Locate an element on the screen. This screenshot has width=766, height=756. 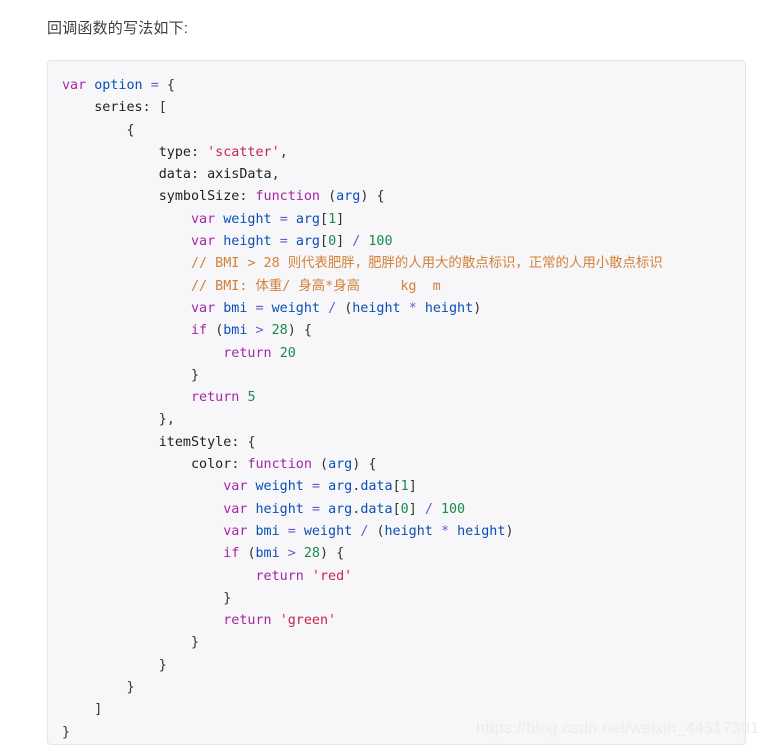
code-token-comment: // BMI > 28 则代表肥胖，肥胖的人用大的散点标识，正常的人用小散点标识 is located at coordinates (427, 264).